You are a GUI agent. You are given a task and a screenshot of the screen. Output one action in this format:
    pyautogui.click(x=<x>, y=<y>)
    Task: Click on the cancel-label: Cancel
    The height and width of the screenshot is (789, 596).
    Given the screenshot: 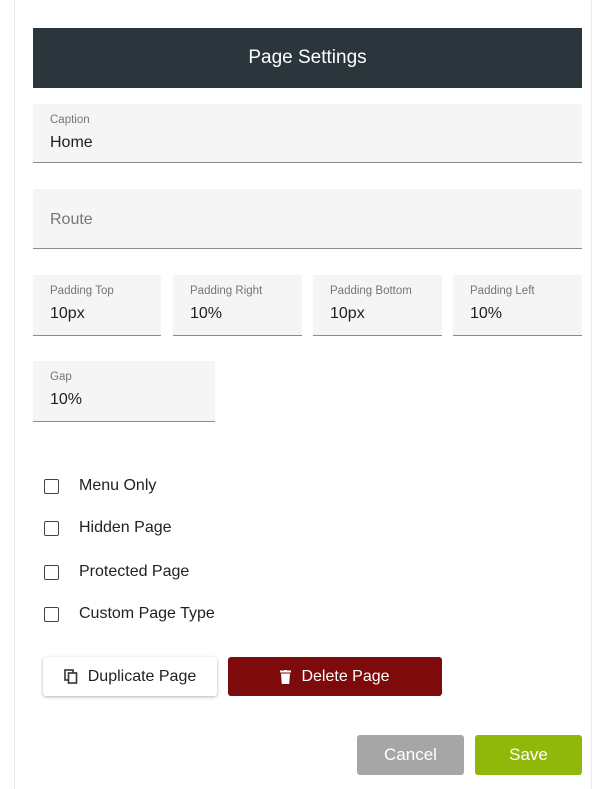 What is the action you would take?
    pyautogui.click(x=410, y=754)
    